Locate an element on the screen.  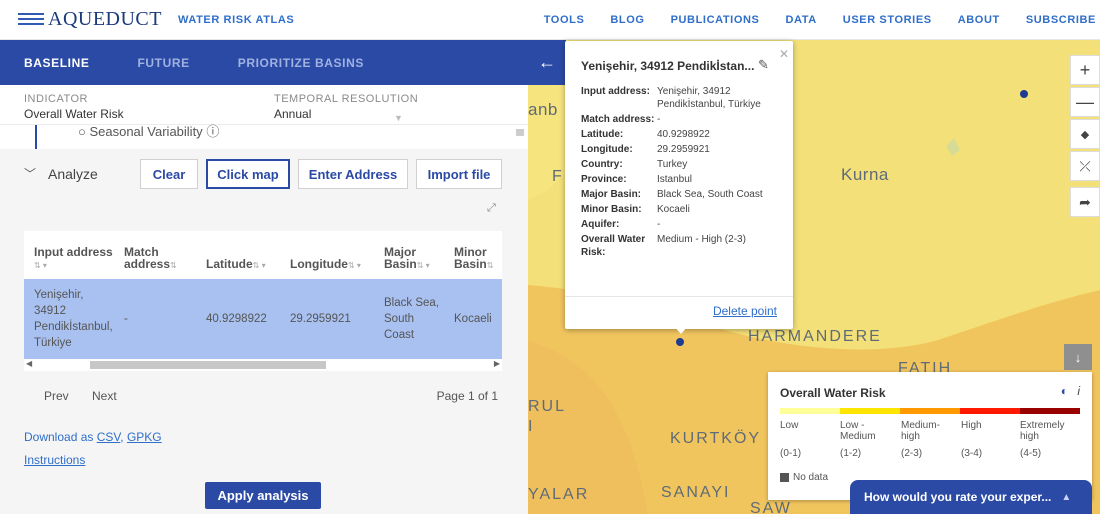
seasonal-variability-radio: ○ Seasonal Variability ⓘ is located at coordinates (148, 130).